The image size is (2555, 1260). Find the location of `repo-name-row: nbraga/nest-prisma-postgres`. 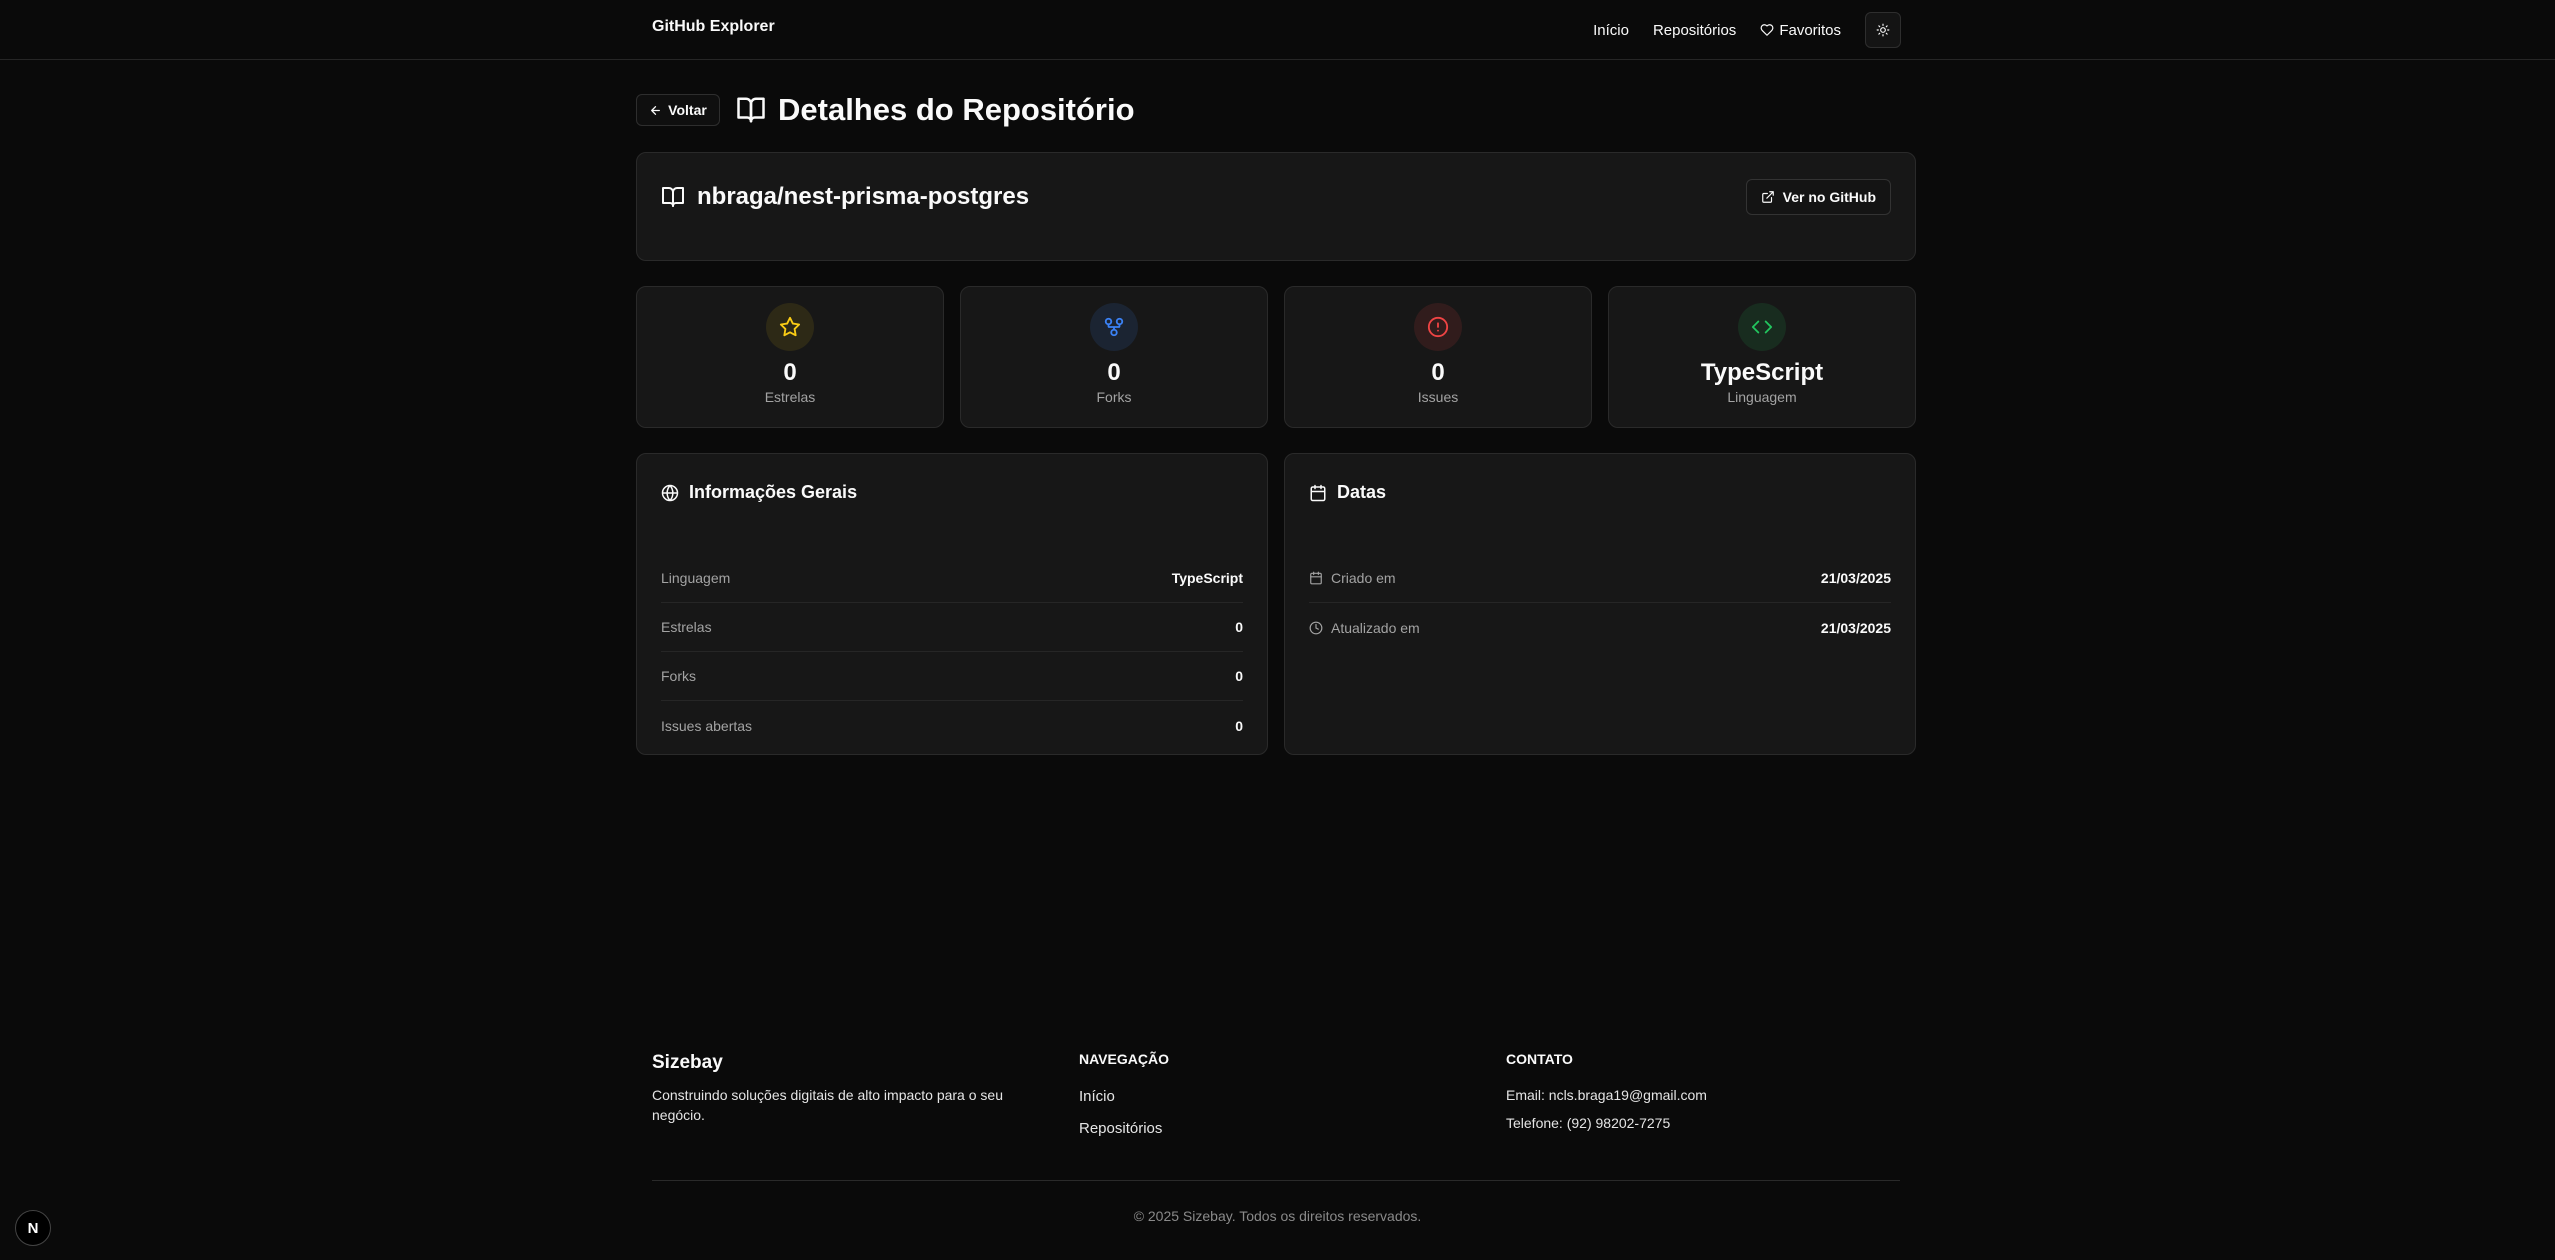

repo-name-row: nbraga/nest-prisma-postgres is located at coordinates (845, 197).